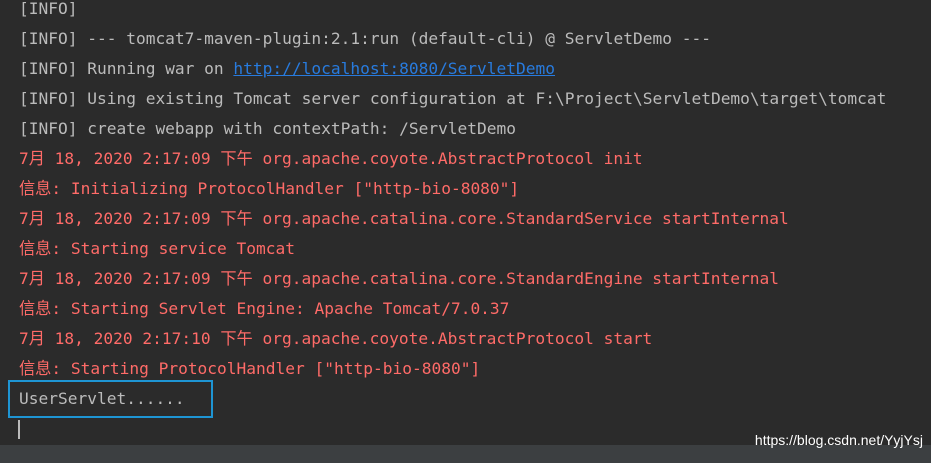 The image size is (931, 463). I want to click on console-line: [INFO], so click(48, 9).